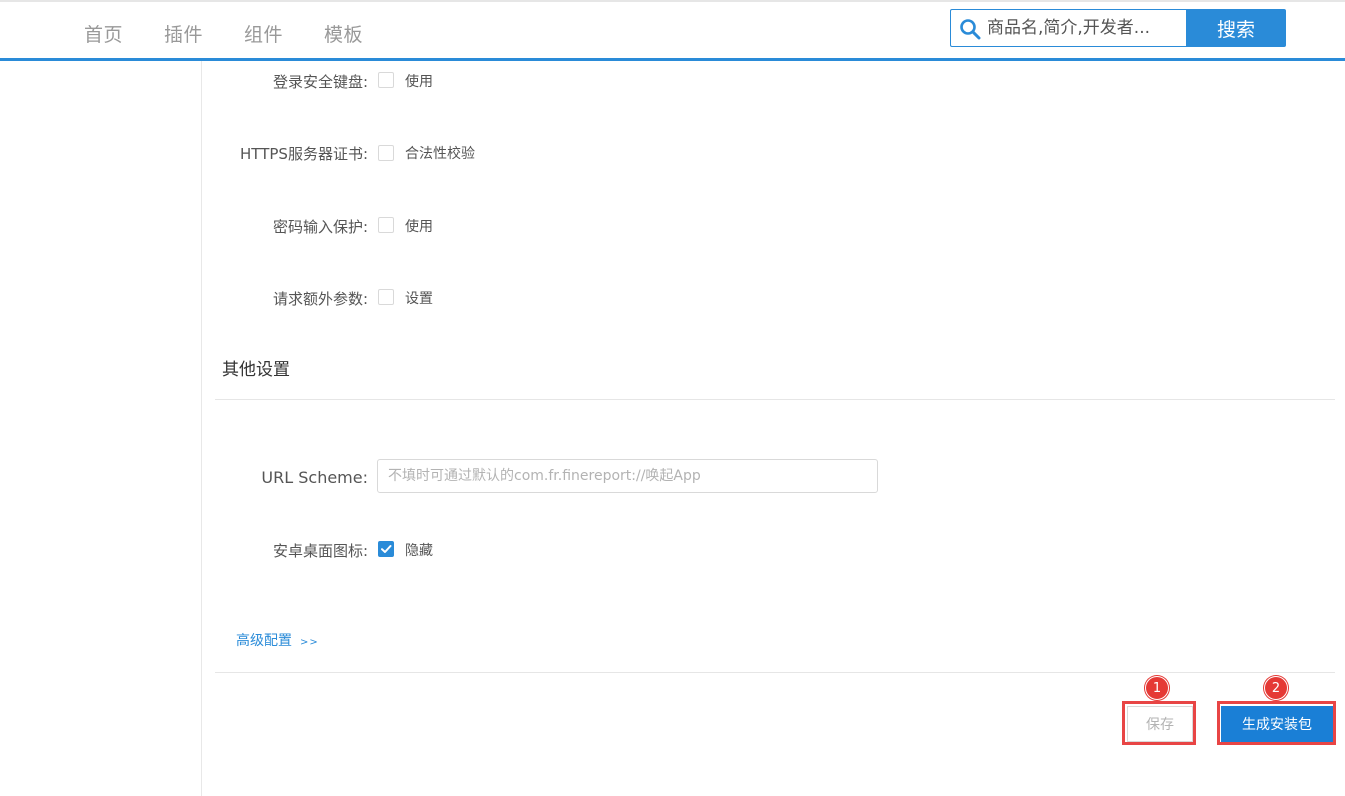  I want to click on nav-item-home: 首页, so click(103, 33).